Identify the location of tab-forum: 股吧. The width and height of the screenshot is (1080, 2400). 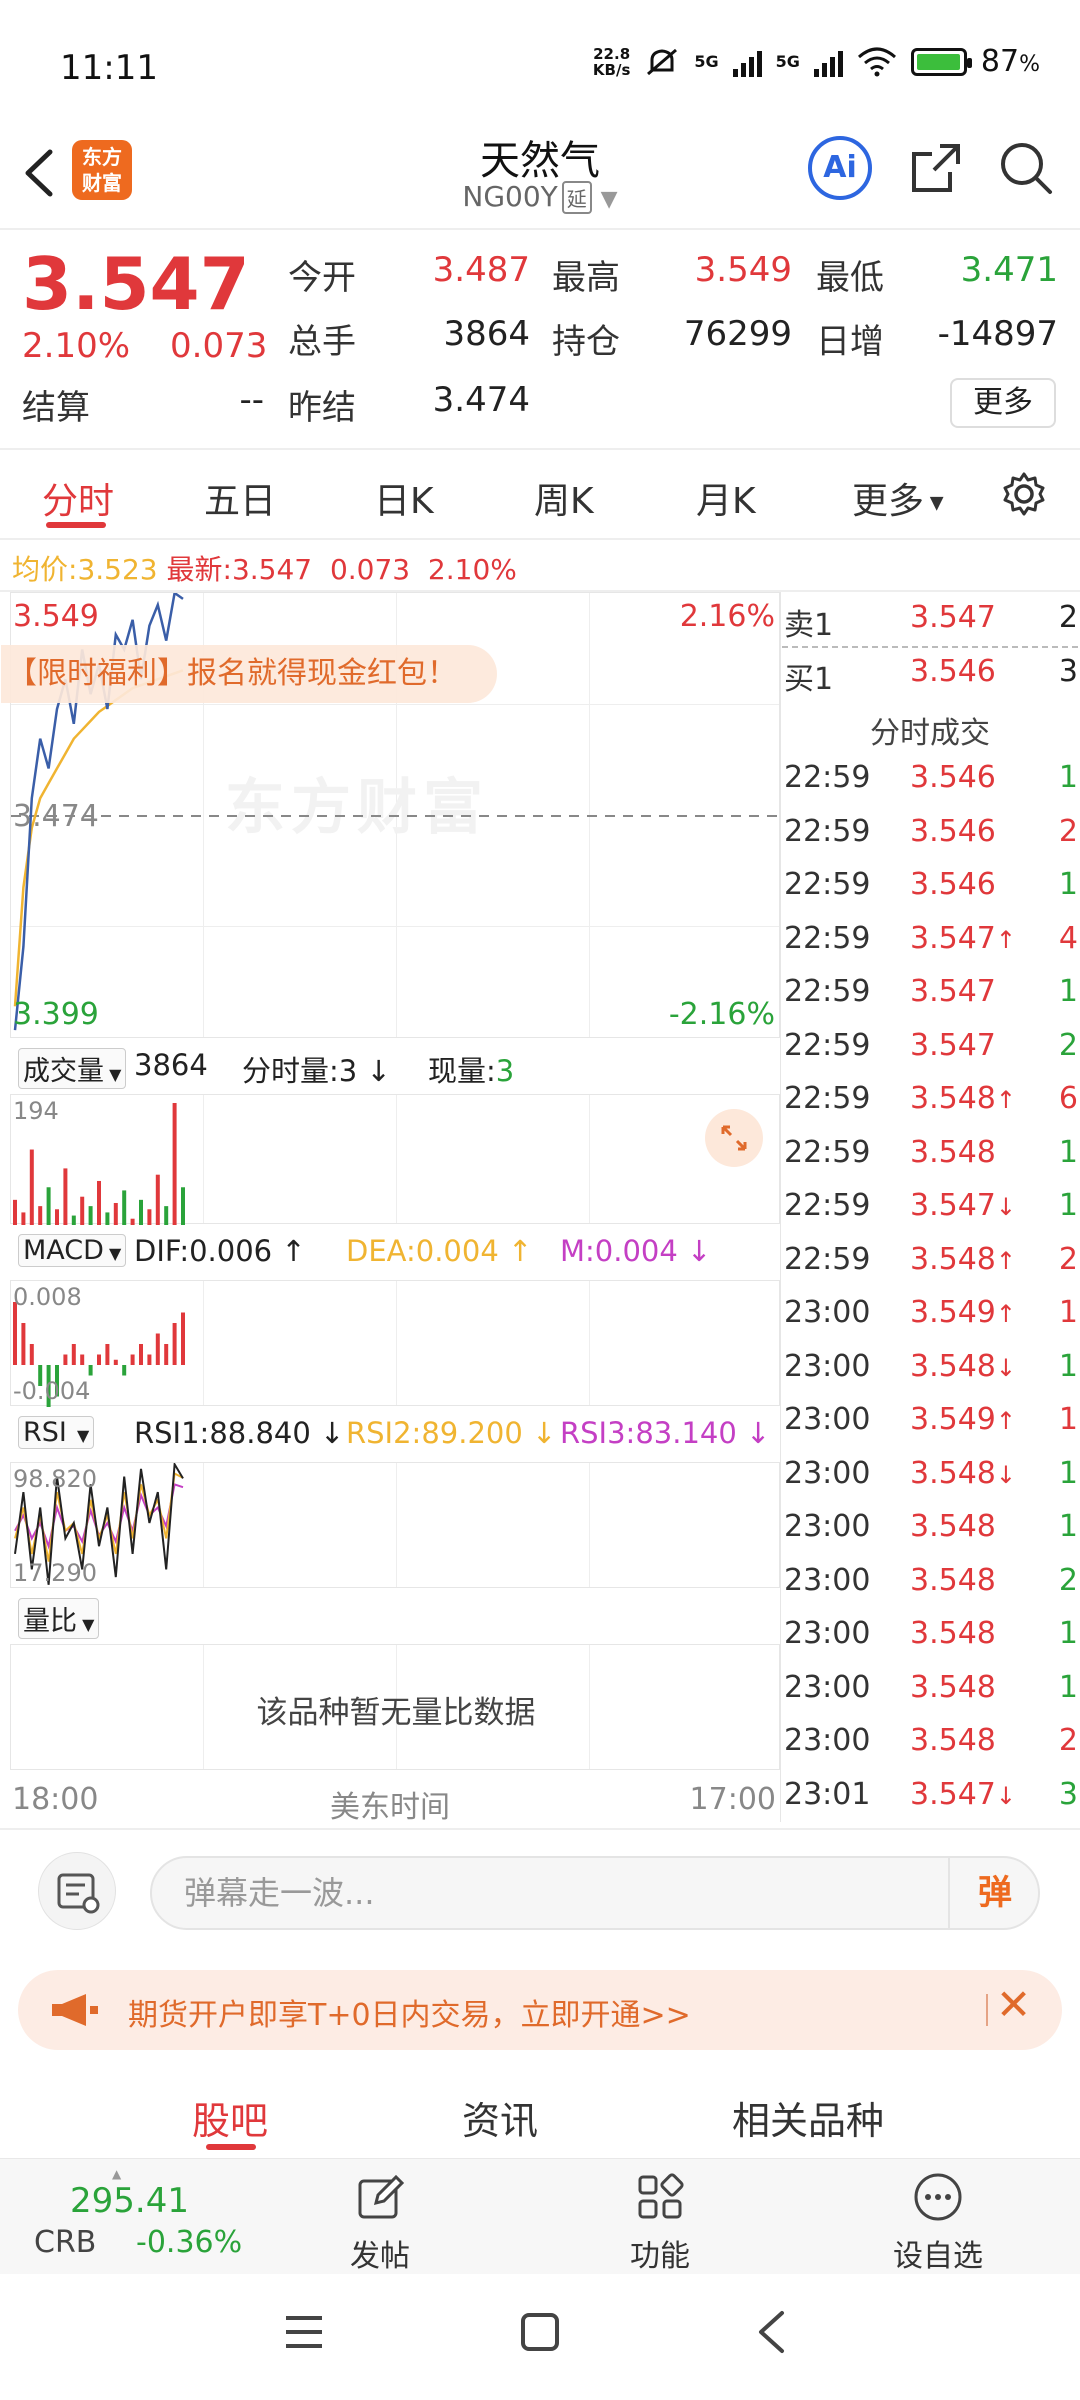
(230, 2117).